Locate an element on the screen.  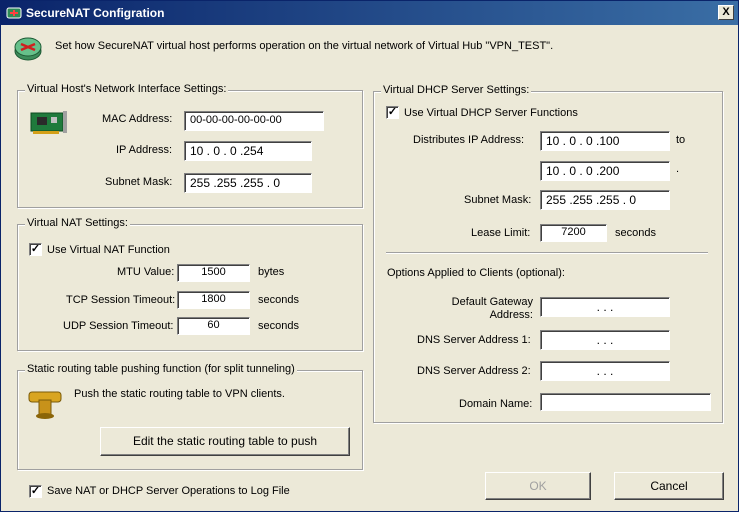
use-dhcp-checkbox: ✓ is located at coordinates (392, 112).